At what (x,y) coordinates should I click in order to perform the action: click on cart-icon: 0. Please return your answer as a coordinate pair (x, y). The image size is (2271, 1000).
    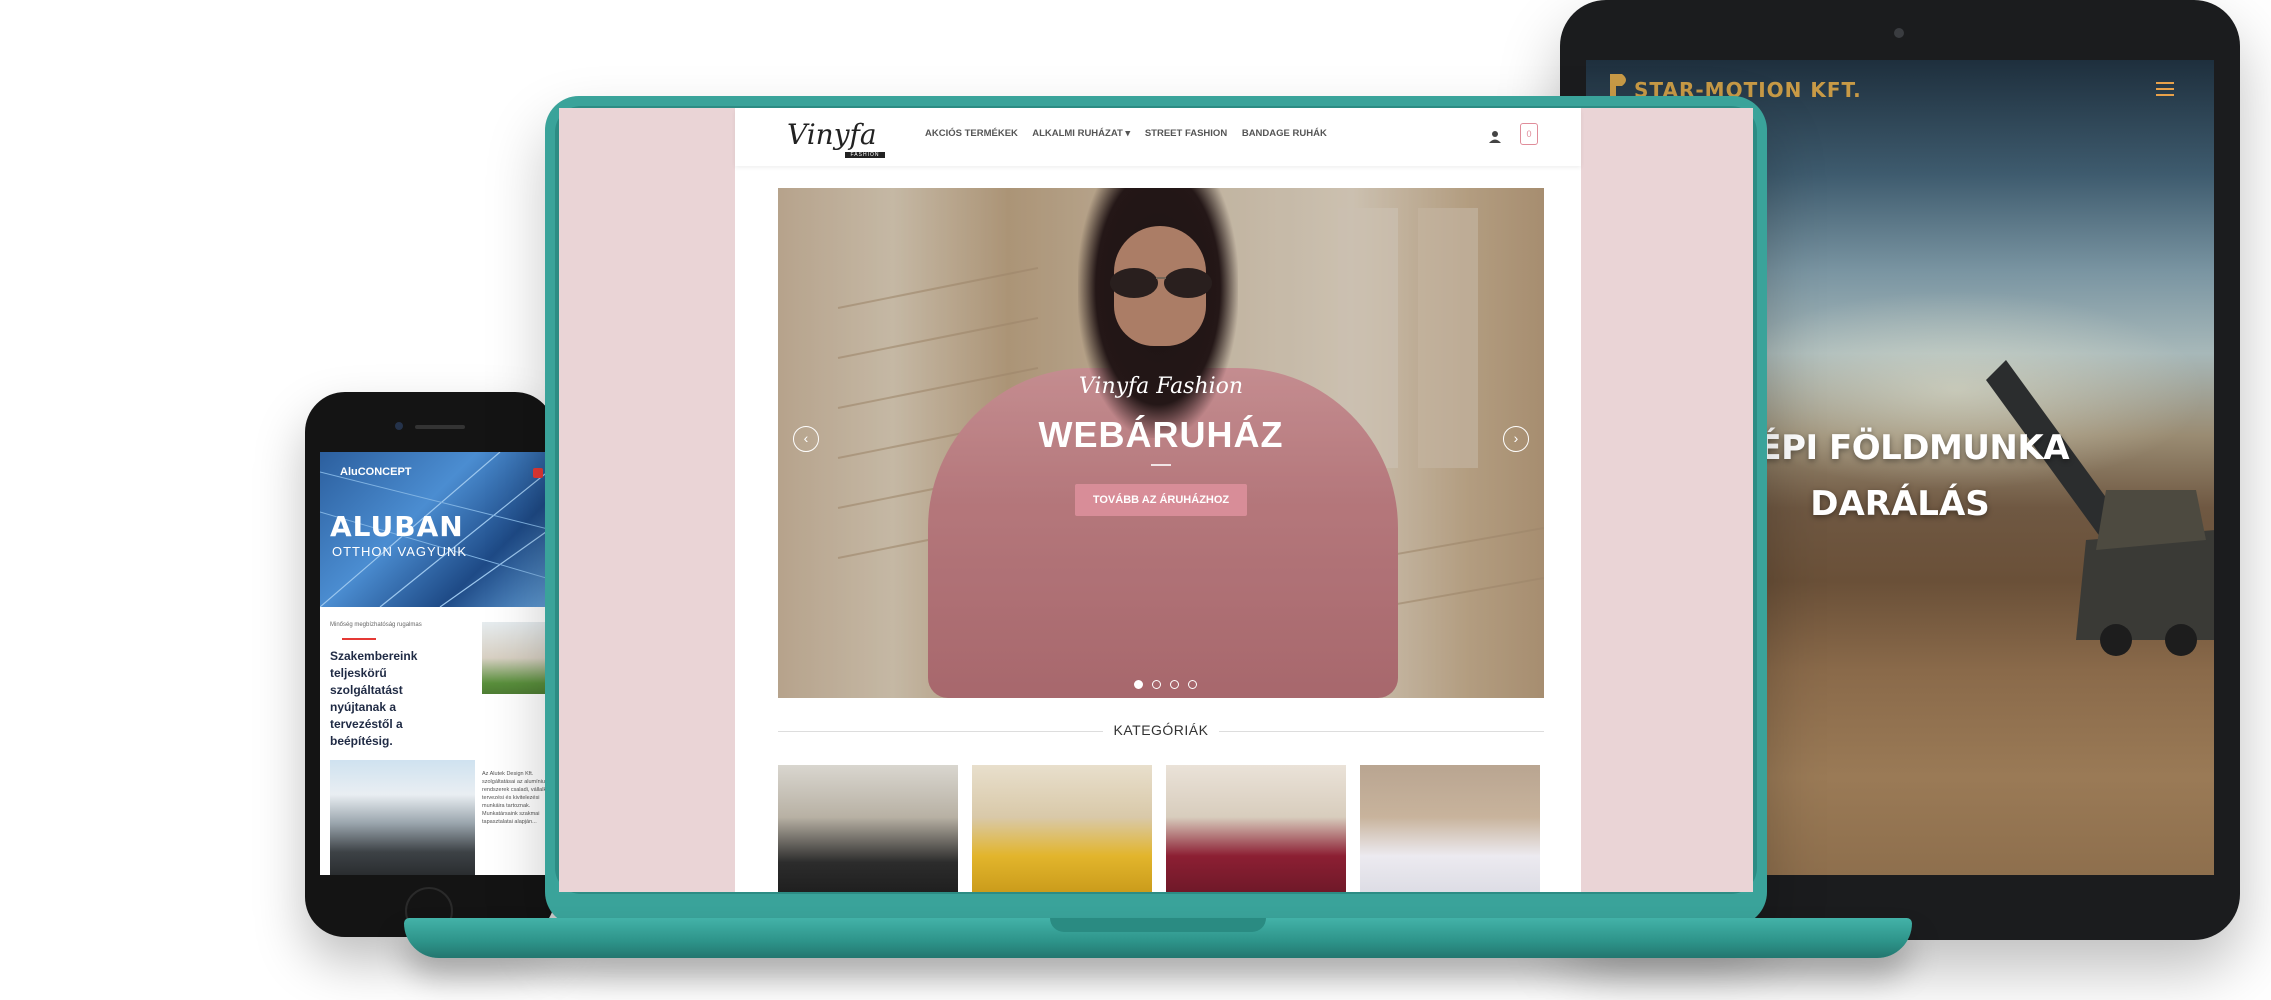
    Looking at the image, I should click on (1529, 134).